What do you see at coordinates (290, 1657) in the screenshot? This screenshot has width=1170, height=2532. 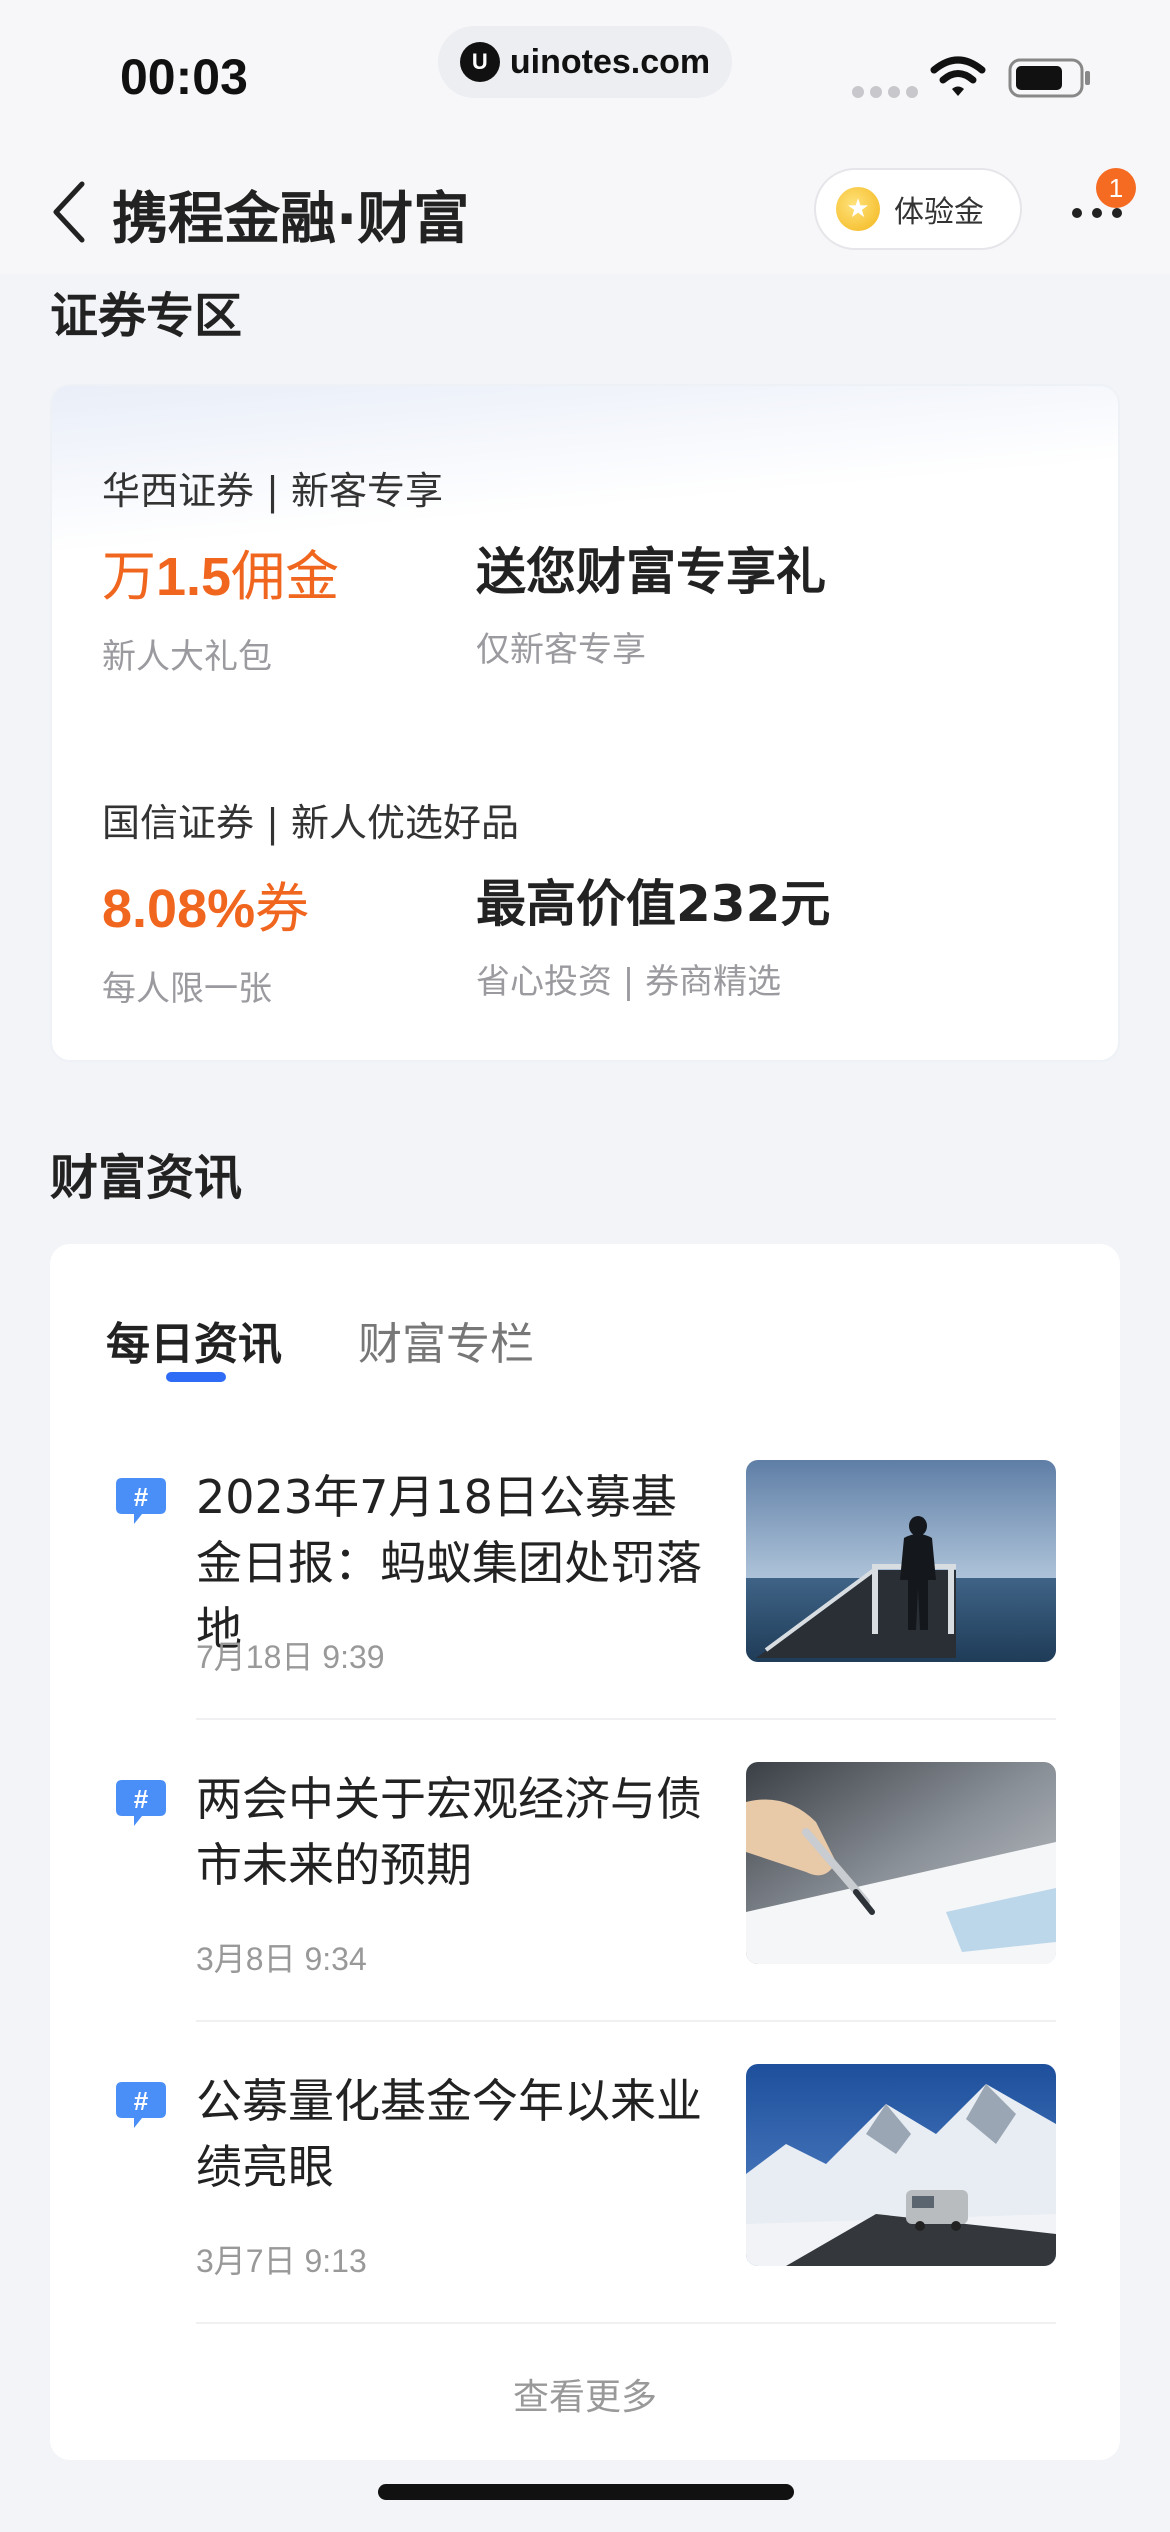 I see `news-time: 7月18日 9:39` at bounding box center [290, 1657].